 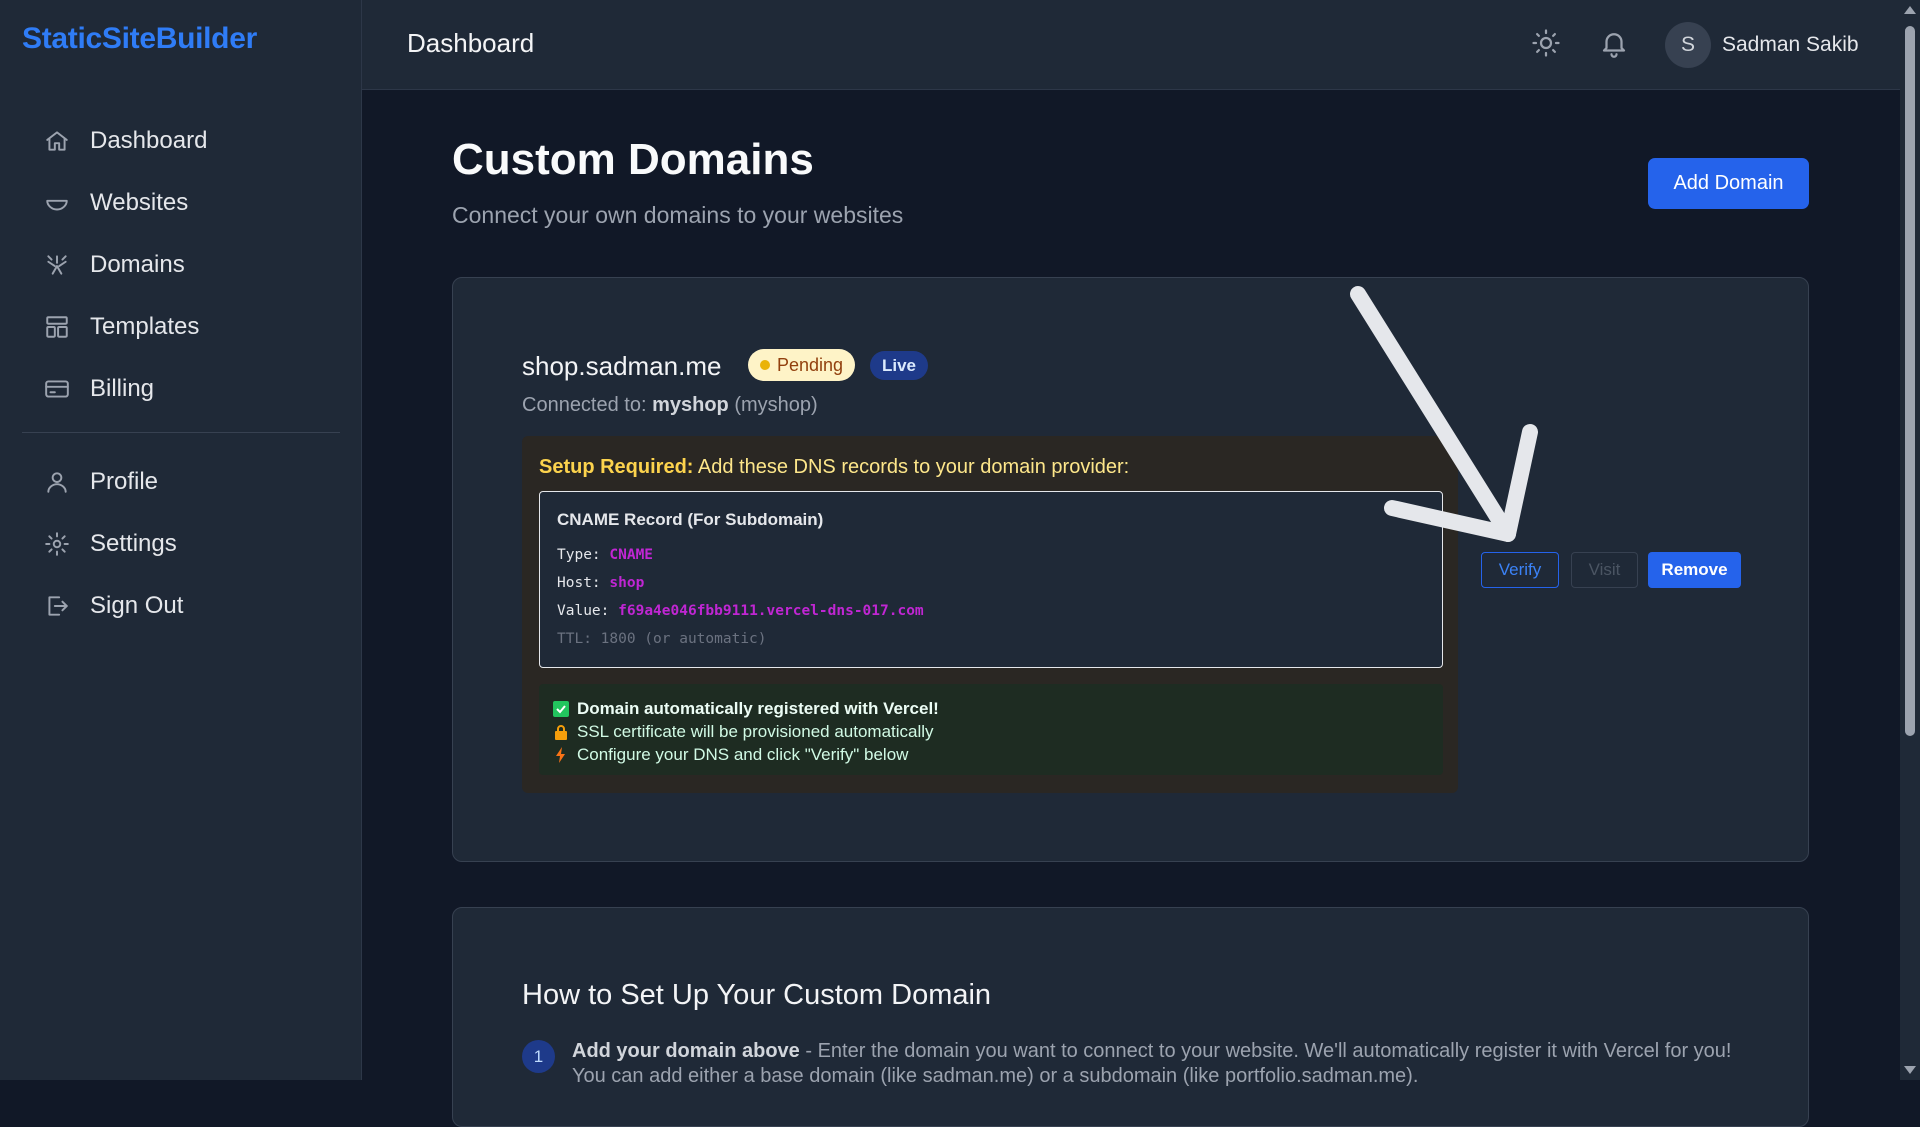 I want to click on step-1-title: Add your domain above, so click(x=686, y=1051).